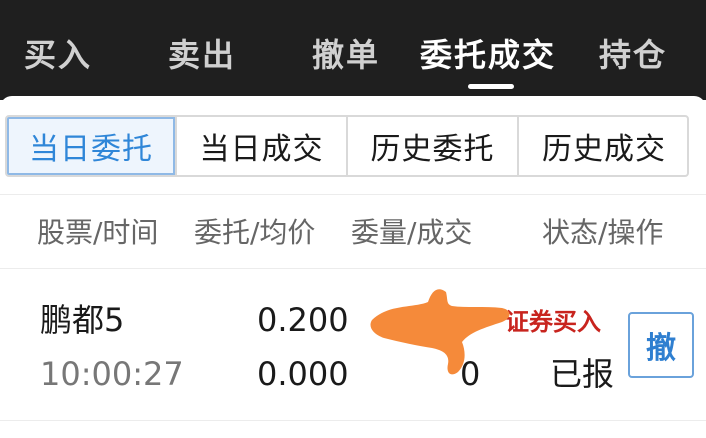 This screenshot has height=438, width=706. Describe the element at coordinates (491, 86) in the screenshot. I see `active-tab-indicator` at that location.